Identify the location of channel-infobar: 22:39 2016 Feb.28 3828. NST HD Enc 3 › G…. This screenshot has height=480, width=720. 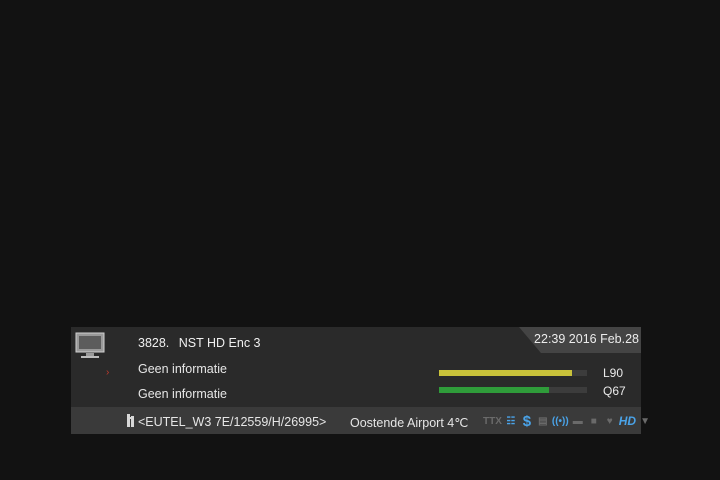
(356, 367).